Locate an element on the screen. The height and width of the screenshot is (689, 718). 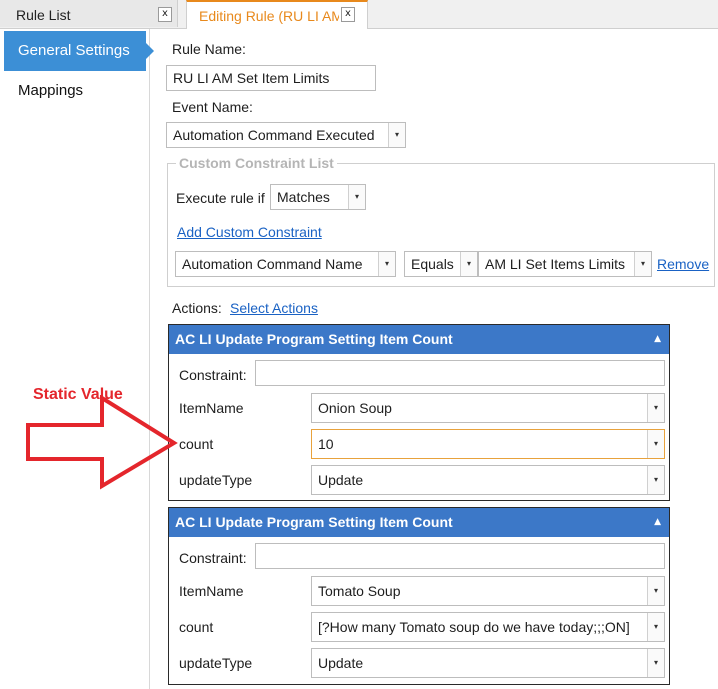
itemname-value: Tomato Soup is located at coordinates (359, 591).